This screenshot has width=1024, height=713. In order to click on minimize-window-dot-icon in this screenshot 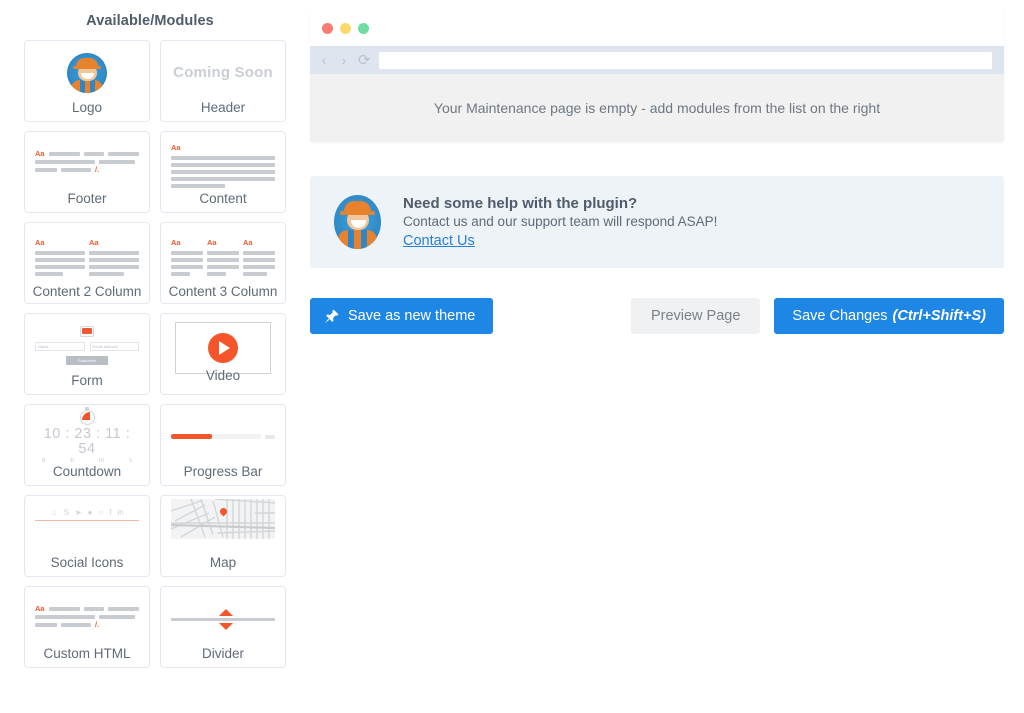, I will do `click(345, 28)`.